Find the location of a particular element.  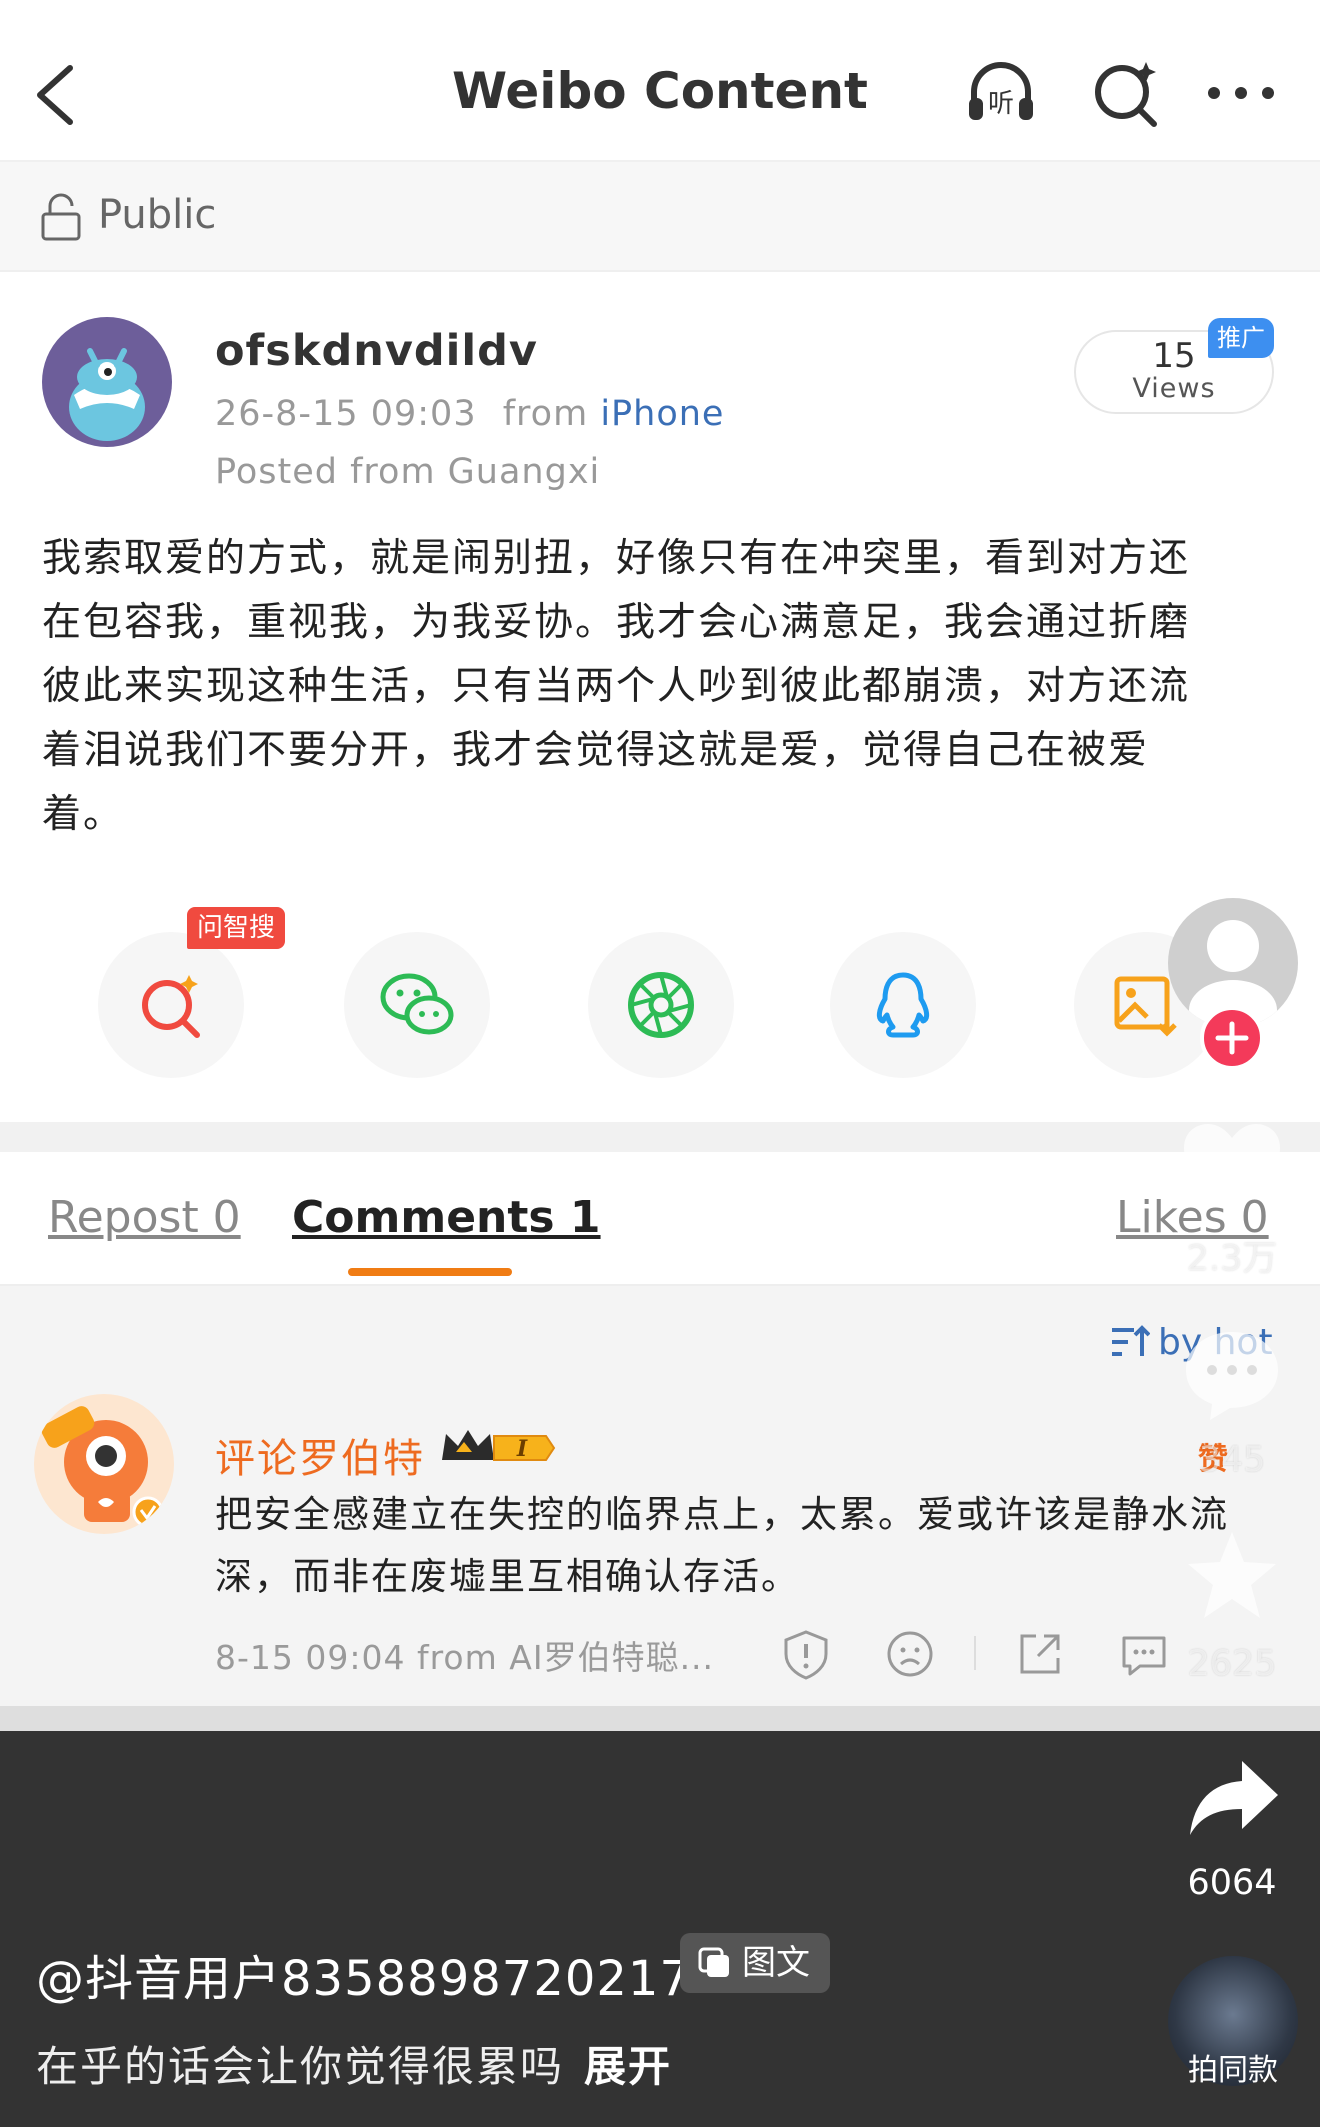

plus-icon is located at coordinates (1232, 1038).